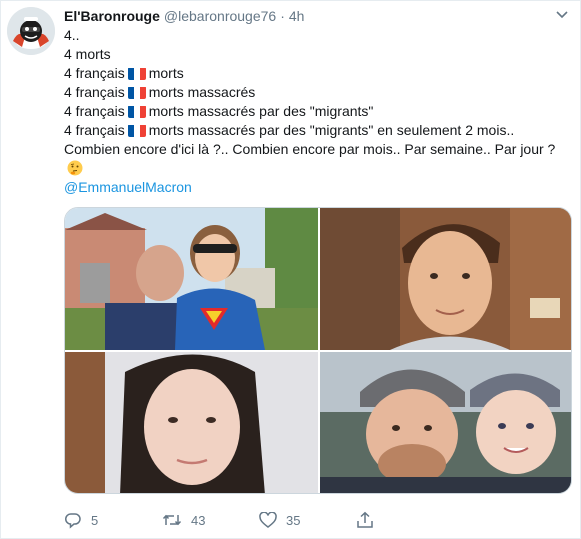 The image size is (581, 539). What do you see at coordinates (445, 279) in the screenshot?
I see `photo-young-man` at bounding box center [445, 279].